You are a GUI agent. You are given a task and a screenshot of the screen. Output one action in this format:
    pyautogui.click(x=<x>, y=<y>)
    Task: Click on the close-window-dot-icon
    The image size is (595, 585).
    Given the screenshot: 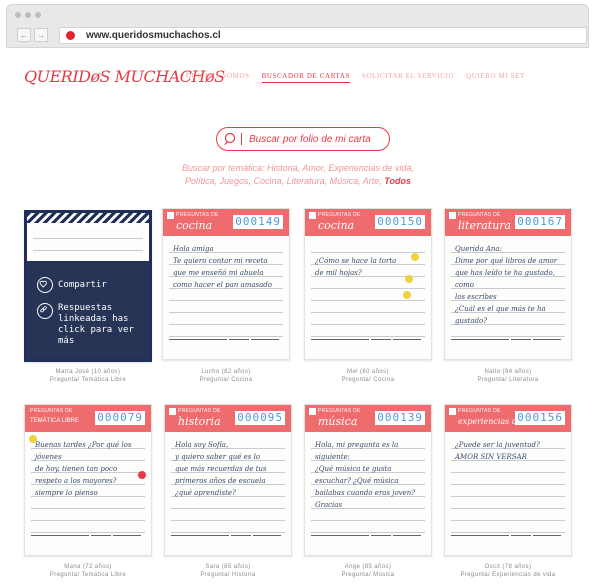 What is the action you would take?
    pyautogui.click(x=18, y=15)
    